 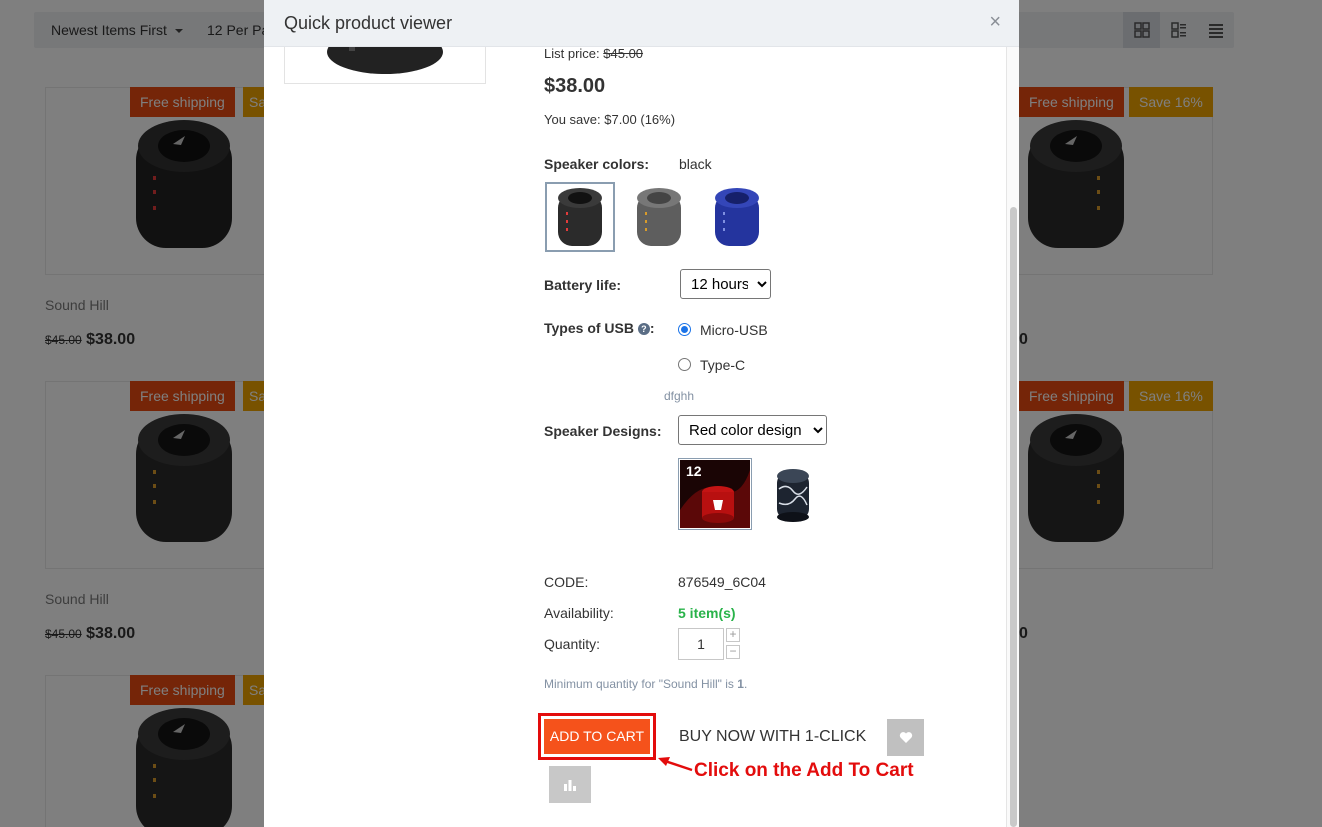 I want to click on usb-note: dfghh, so click(x=679, y=396).